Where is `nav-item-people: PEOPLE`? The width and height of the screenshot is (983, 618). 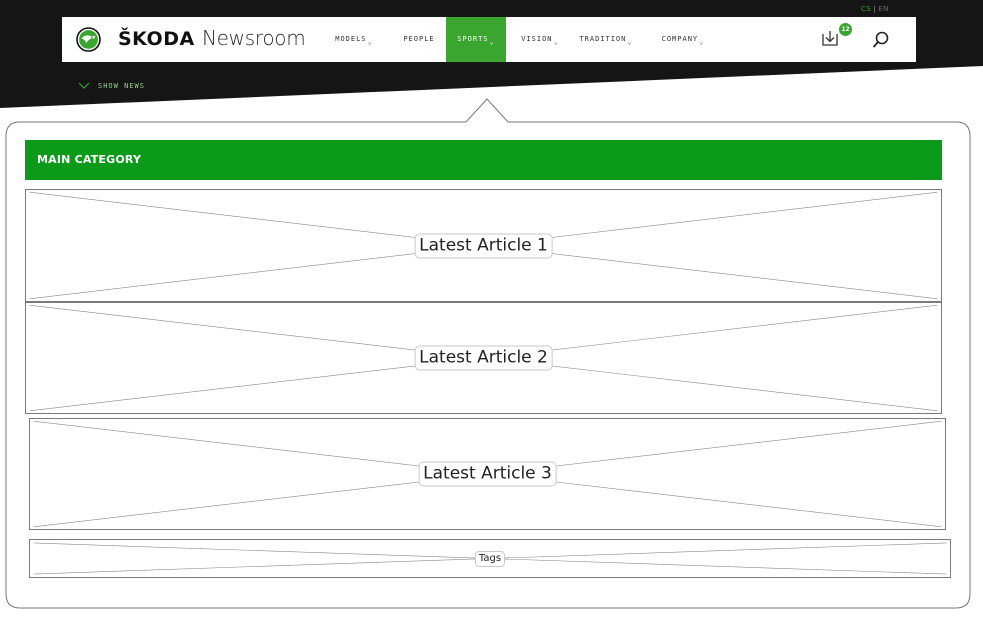
nav-item-people: PEOPLE is located at coordinates (419, 39).